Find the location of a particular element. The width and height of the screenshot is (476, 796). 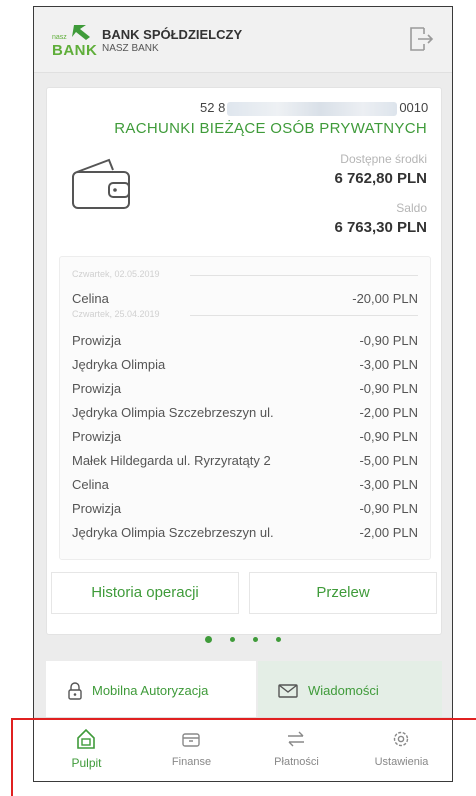

balance-amount: 6 763,30 PLN is located at coordinates (380, 227).